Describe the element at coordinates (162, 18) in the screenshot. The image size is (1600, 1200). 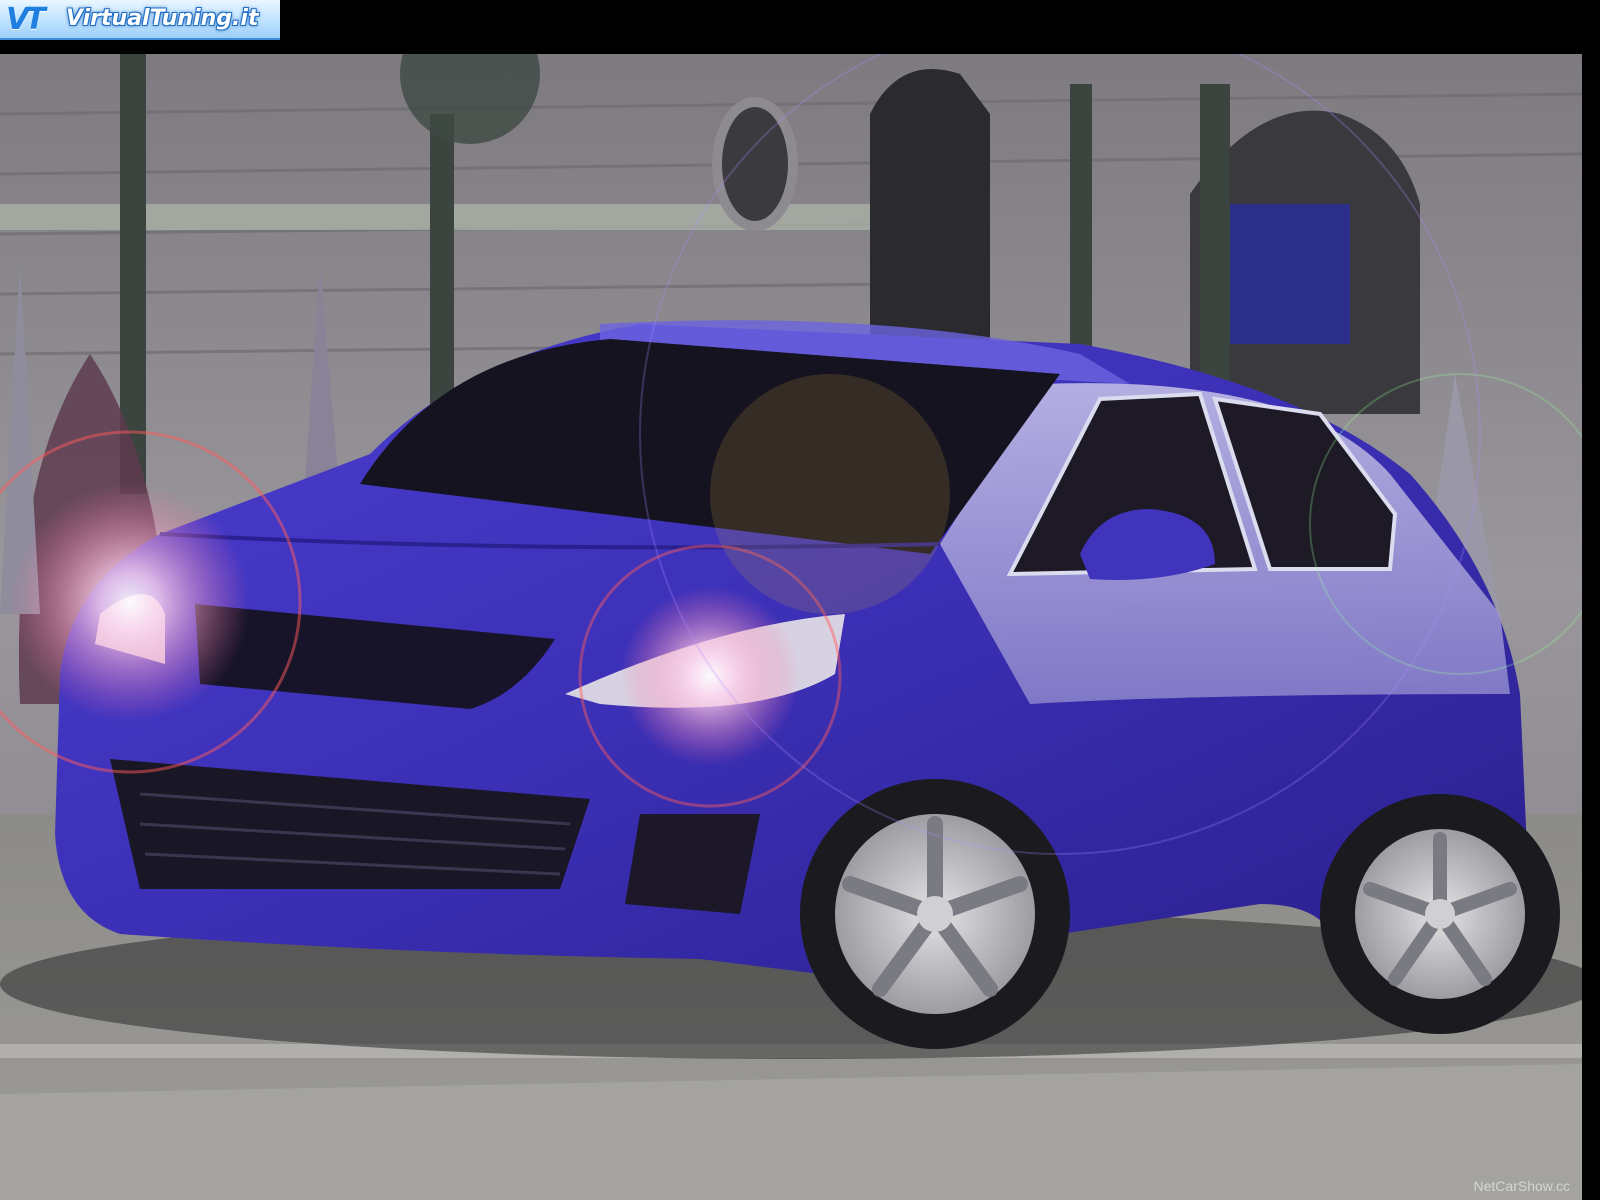
I see `logo-text: VirtualTuning.it` at that location.